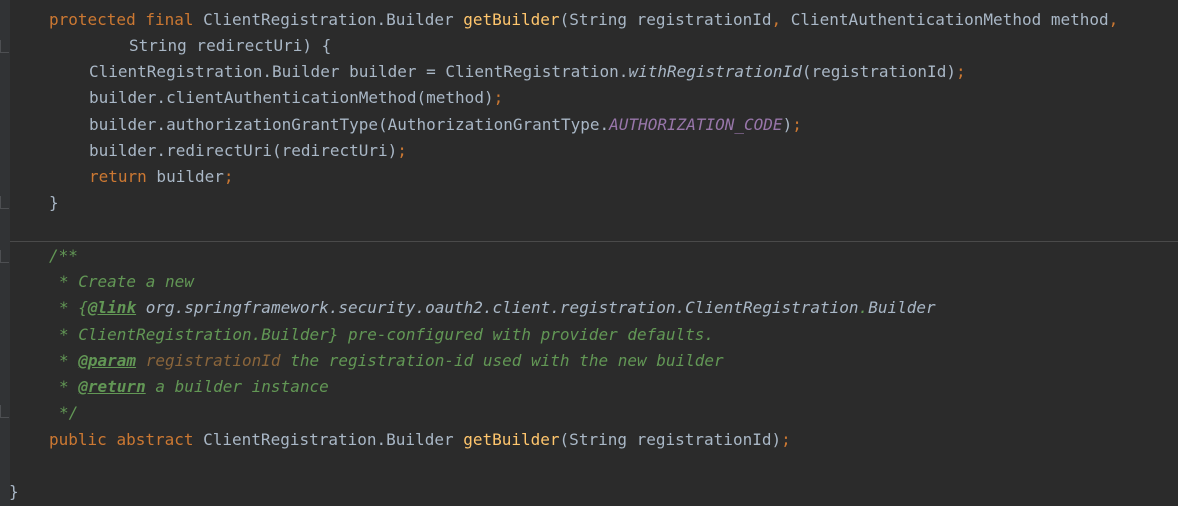 This screenshot has height=506, width=1178. What do you see at coordinates (213, 360) in the screenshot?
I see `code-token: registrationId` at bounding box center [213, 360].